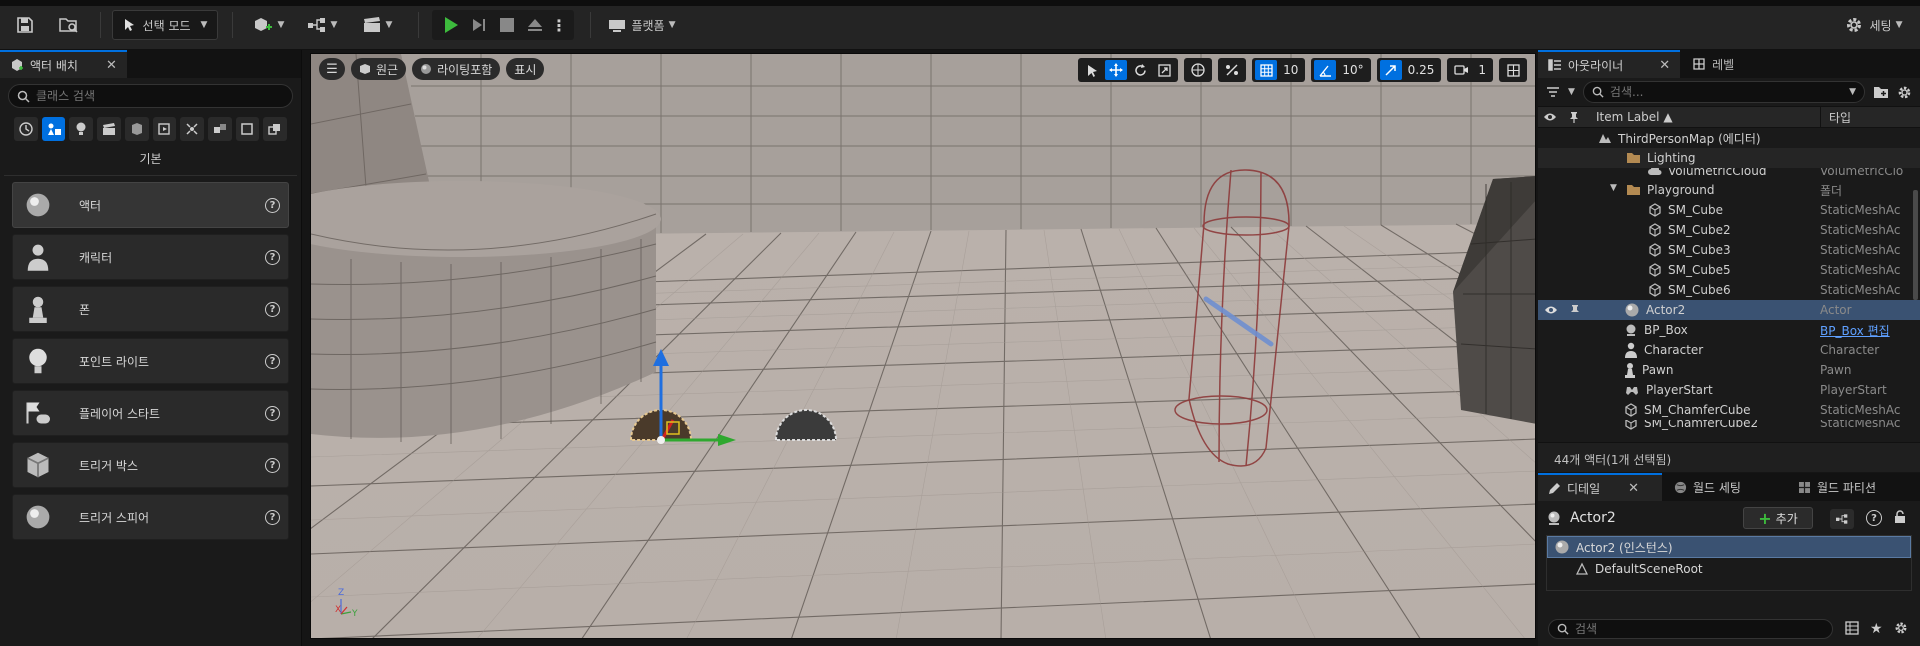 This screenshot has height=646, width=1920. Describe the element at coordinates (1341, 70) in the screenshot. I see `rotation-snap-group: 10°` at that location.